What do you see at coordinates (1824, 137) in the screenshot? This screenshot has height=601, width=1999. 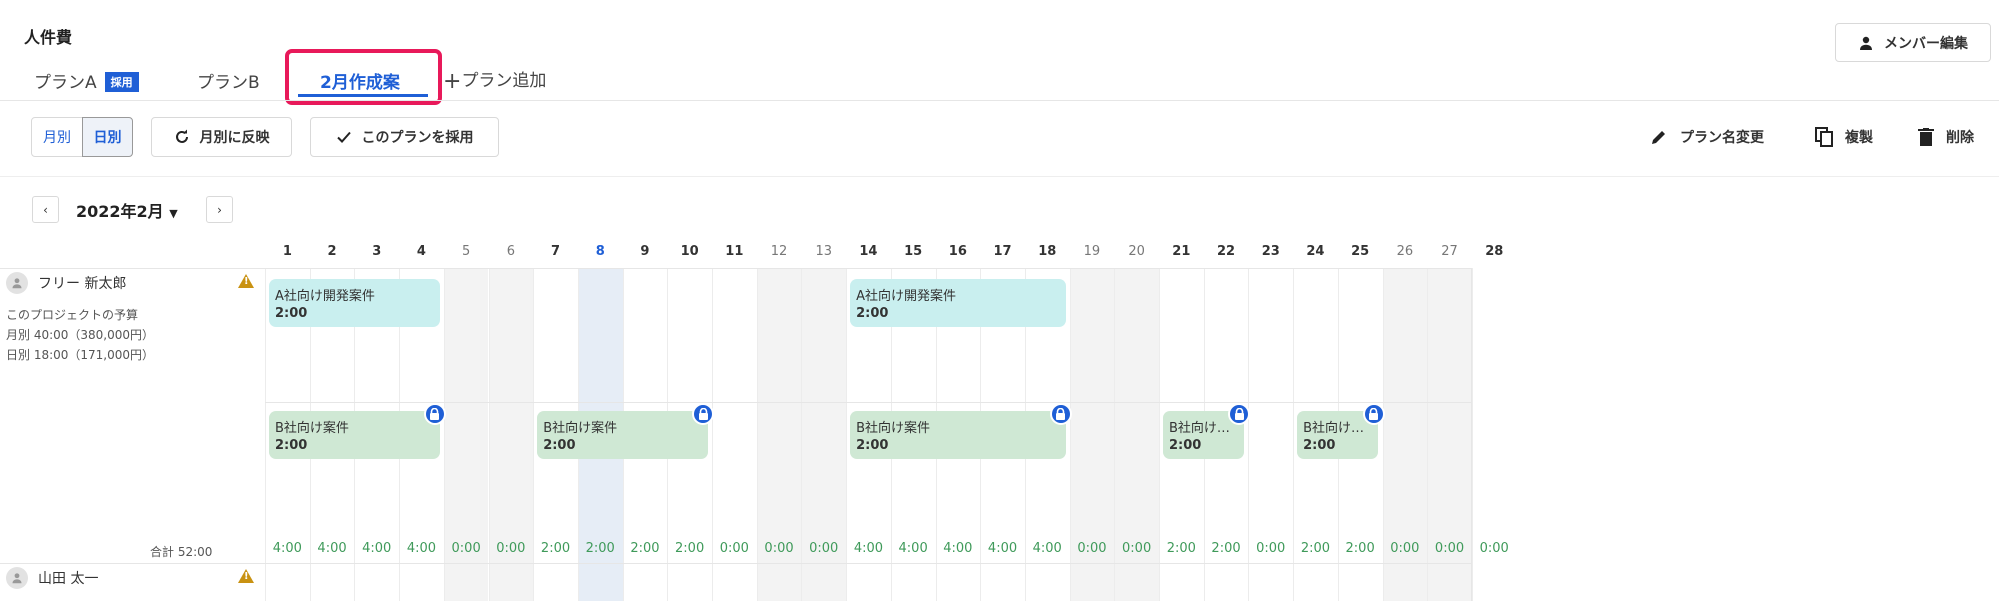 I see `copy-icon` at bounding box center [1824, 137].